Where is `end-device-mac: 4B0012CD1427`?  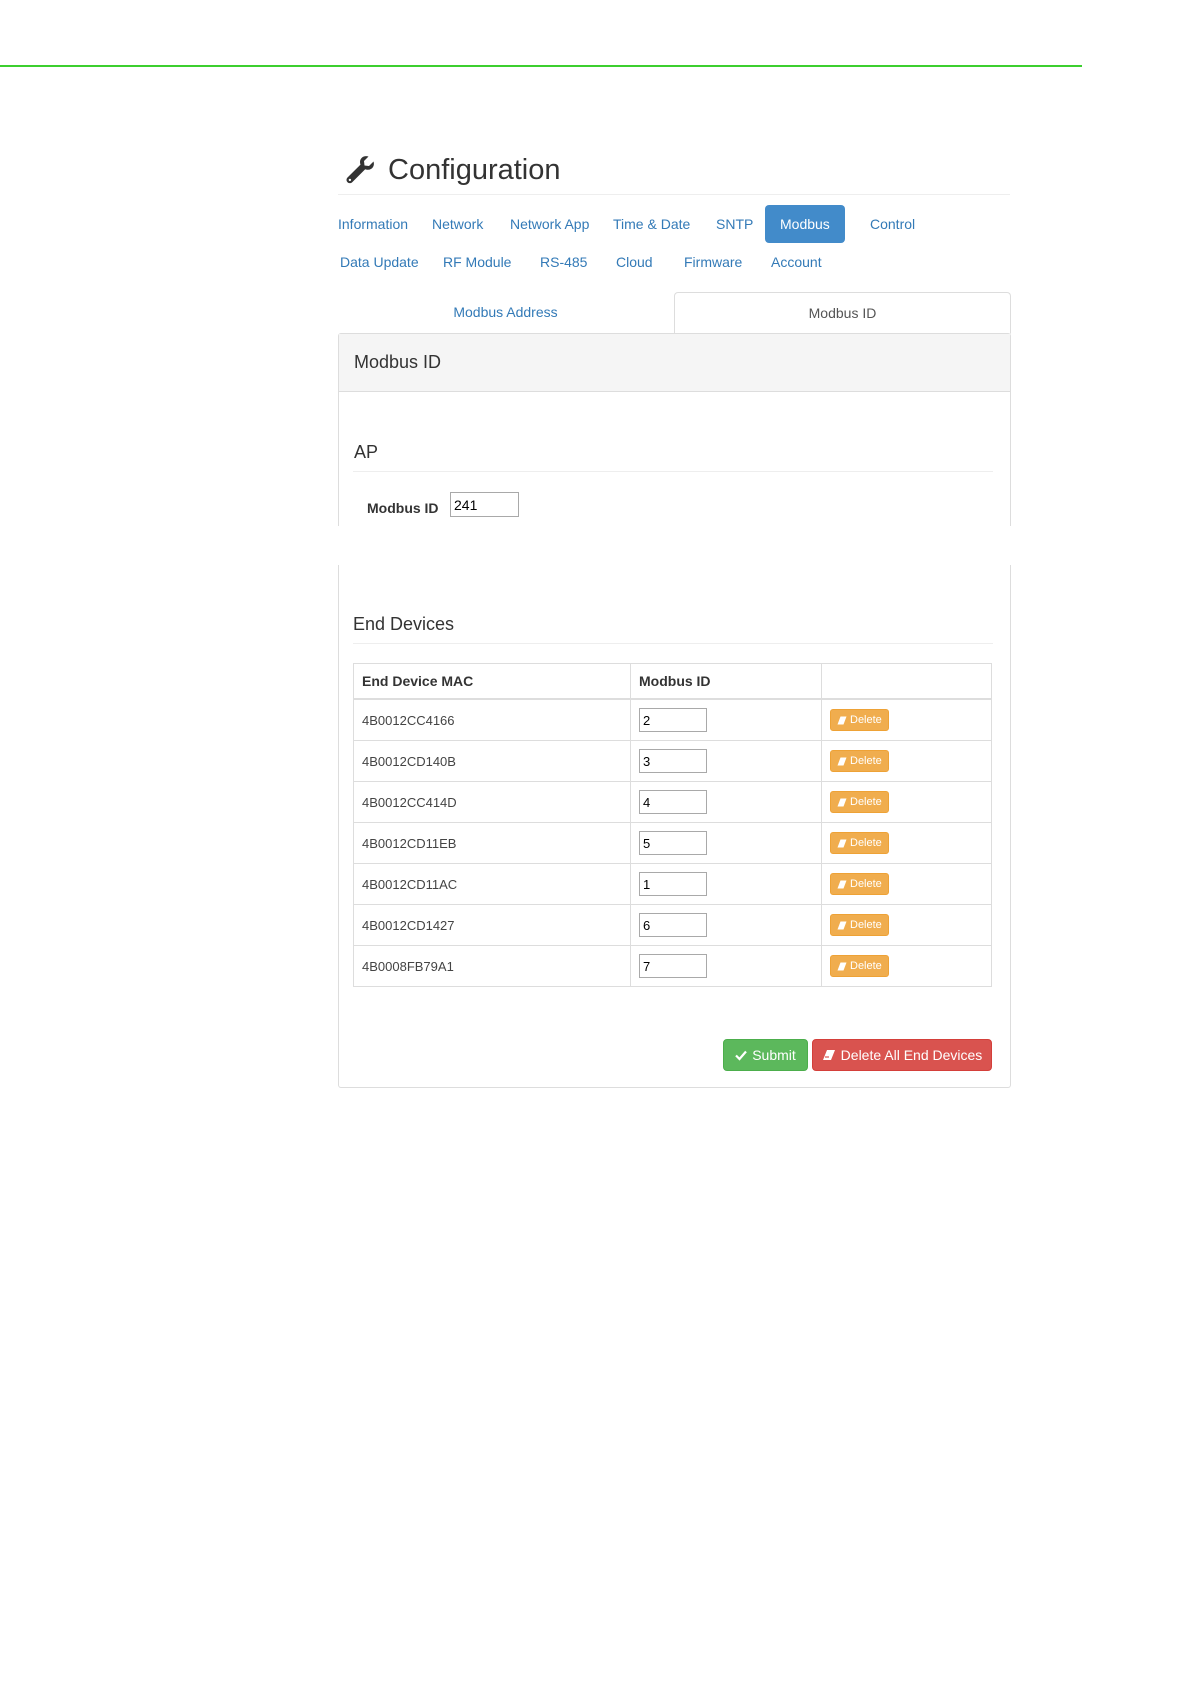 end-device-mac: 4B0012CD1427 is located at coordinates (492, 925).